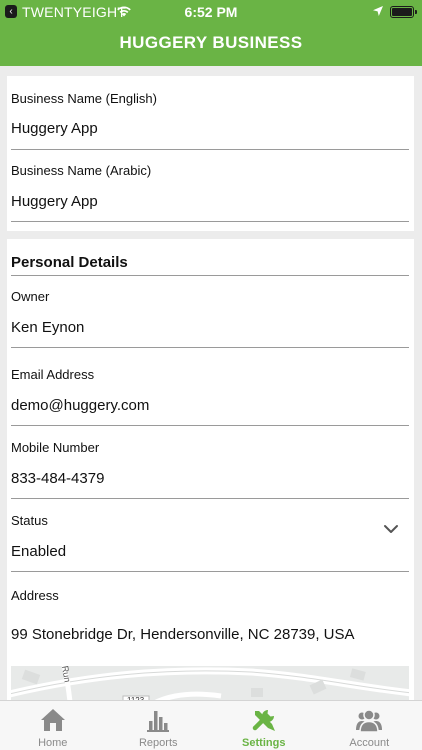 This screenshot has height=750, width=422. What do you see at coordinates (80, 405) in the screenshot?
I see `email-value: demo@huggery.com` at bounding box center [80, 405].